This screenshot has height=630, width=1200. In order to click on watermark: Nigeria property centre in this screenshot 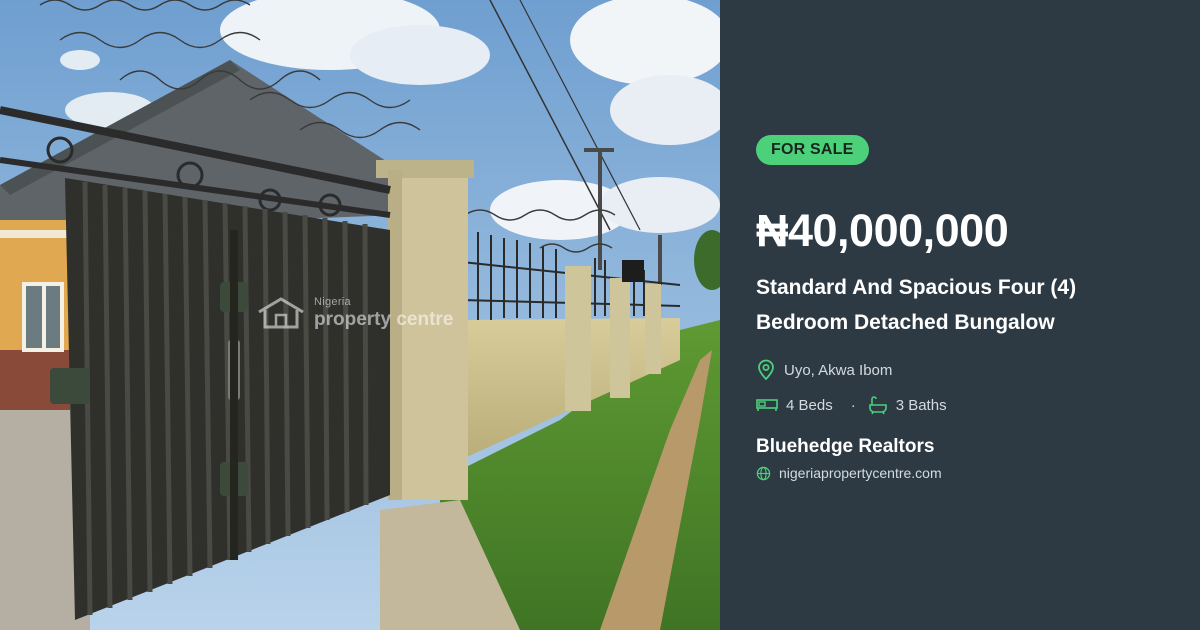, I will do `click(354, 313)`.